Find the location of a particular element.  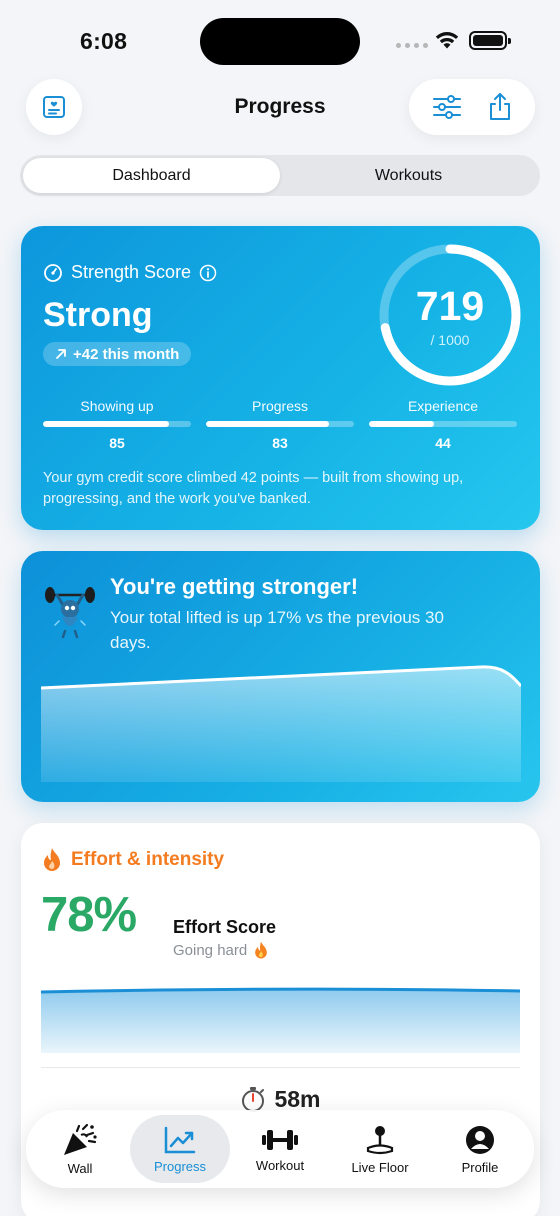

effort-score-label: Effort Score is located at coordinates (225, 927).